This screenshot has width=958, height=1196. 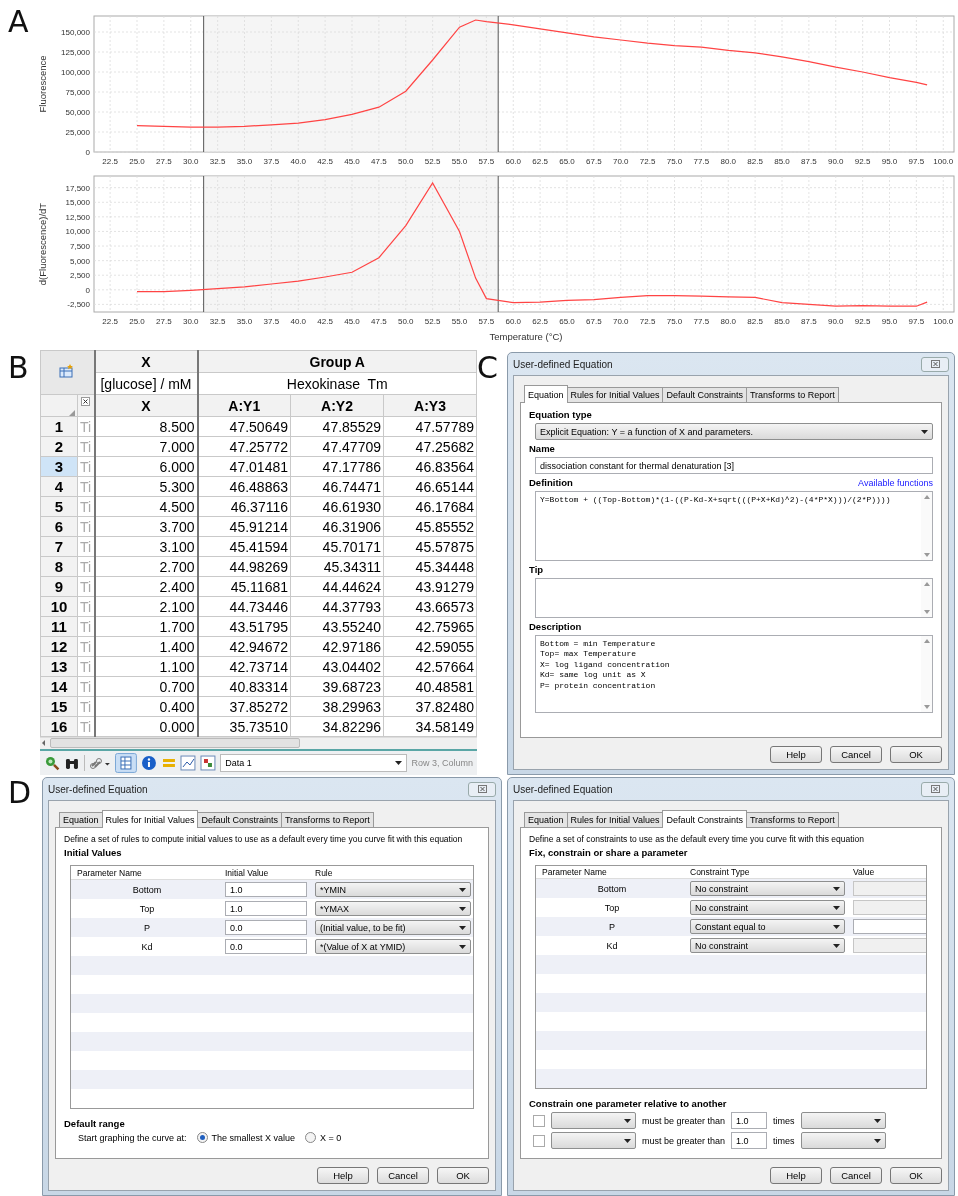 What do you see at coordinates (271, 161) in the screenshot?
I see `tick-label: 37.5` at bounding box center [271, 161].